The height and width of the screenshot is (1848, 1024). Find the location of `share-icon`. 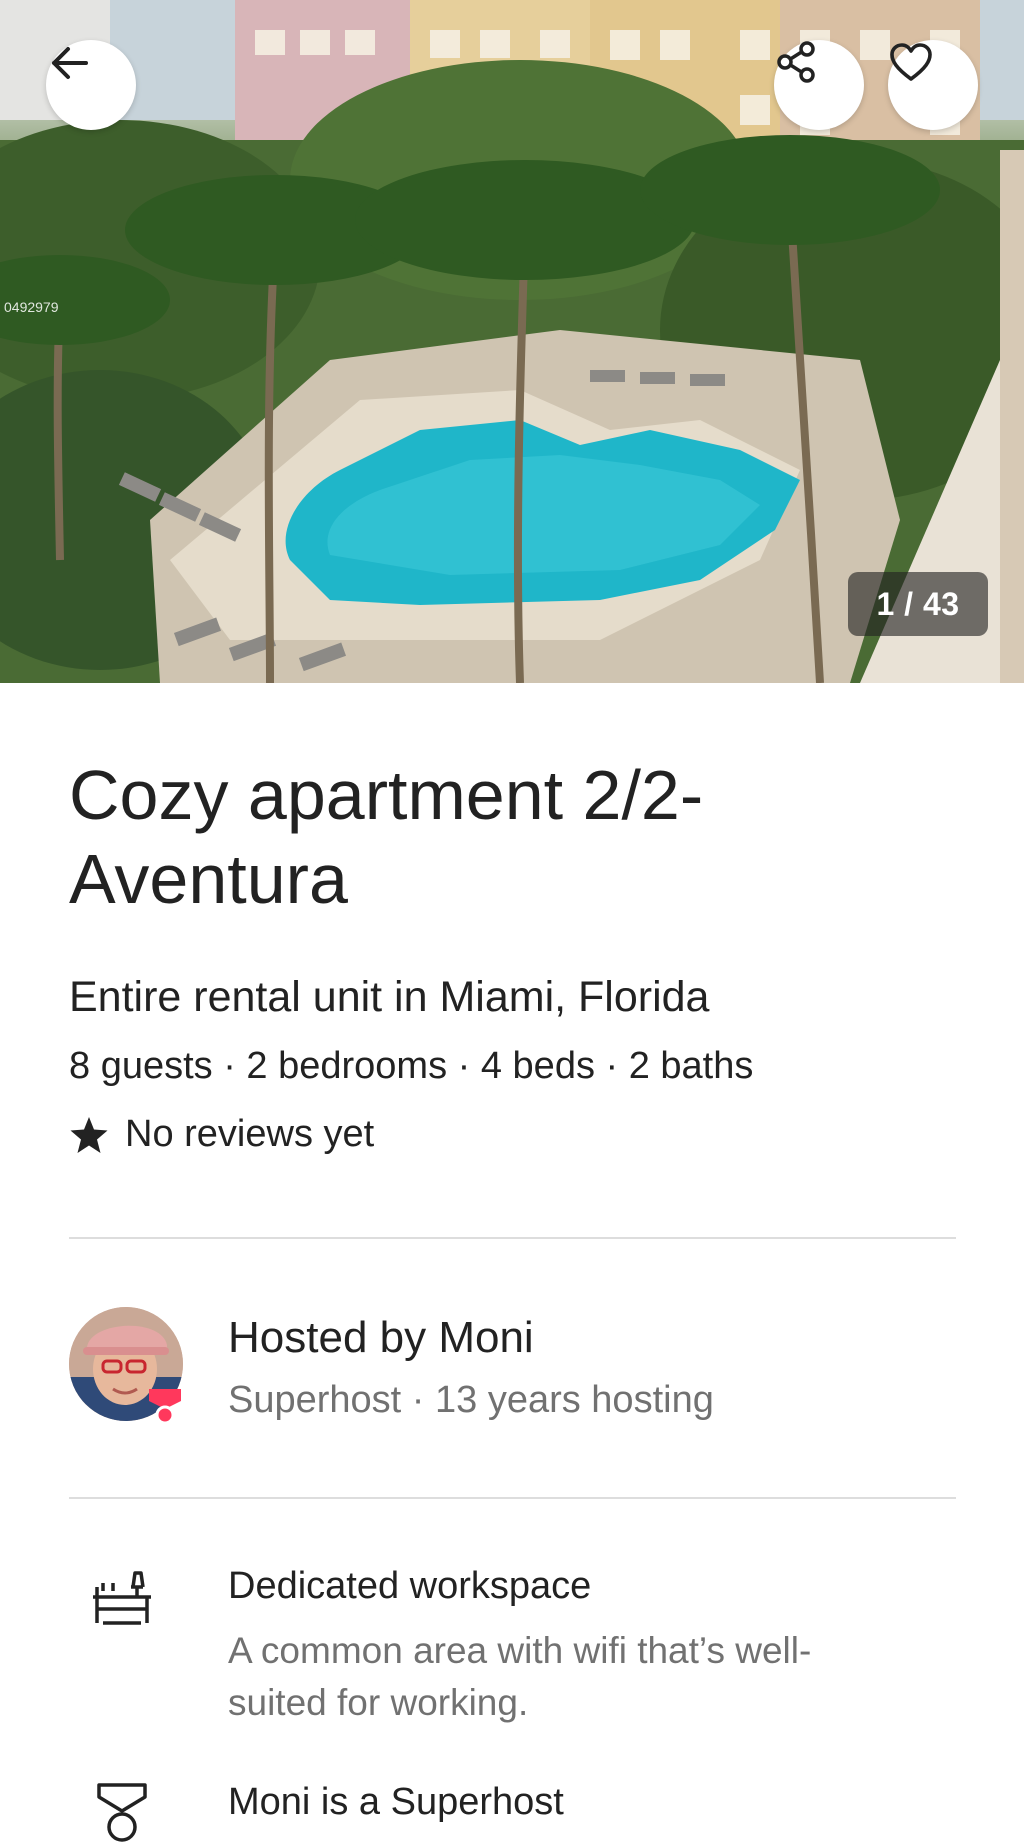

share-icon is located at coordinates (796, 62).